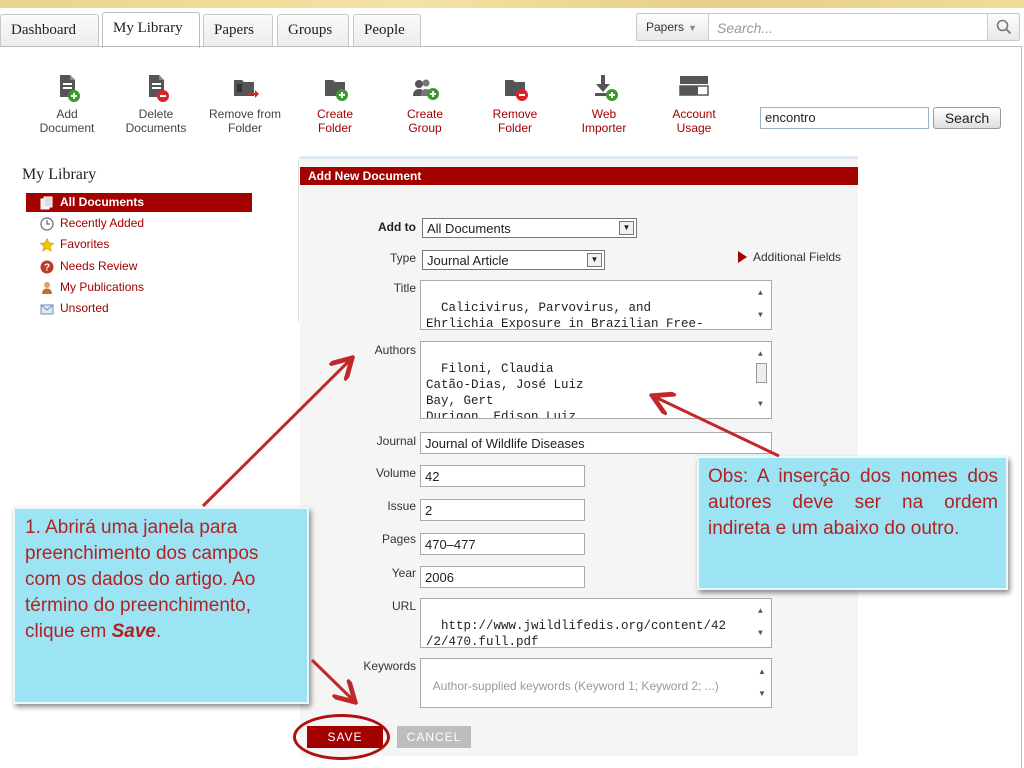 The height and width of the screenshot is (768, 1024). I want to click on add-document-label: Add Document, so click(67, 121).